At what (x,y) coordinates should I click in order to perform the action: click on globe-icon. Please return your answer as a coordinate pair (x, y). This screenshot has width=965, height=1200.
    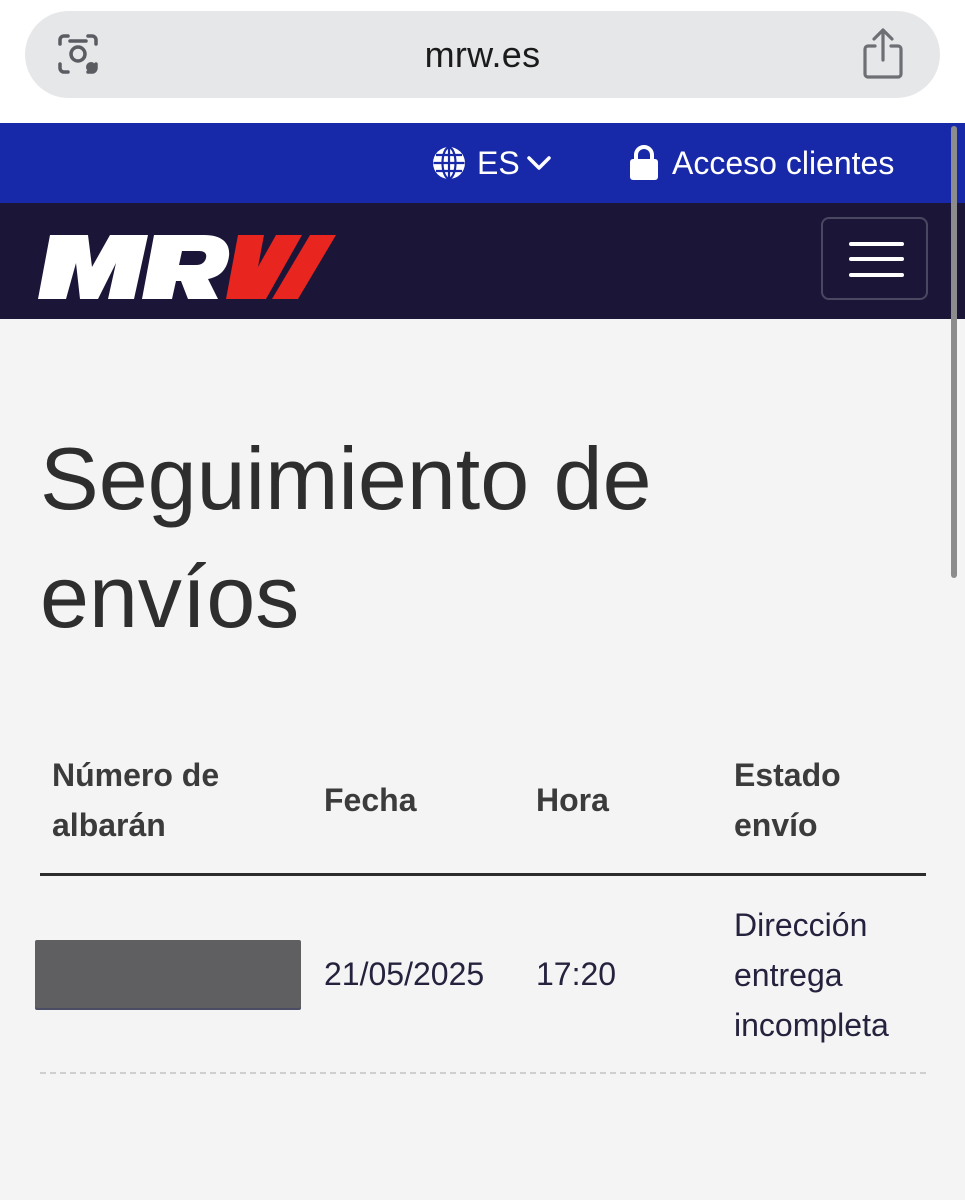
    Looking at the image, I should click on (449, 163).